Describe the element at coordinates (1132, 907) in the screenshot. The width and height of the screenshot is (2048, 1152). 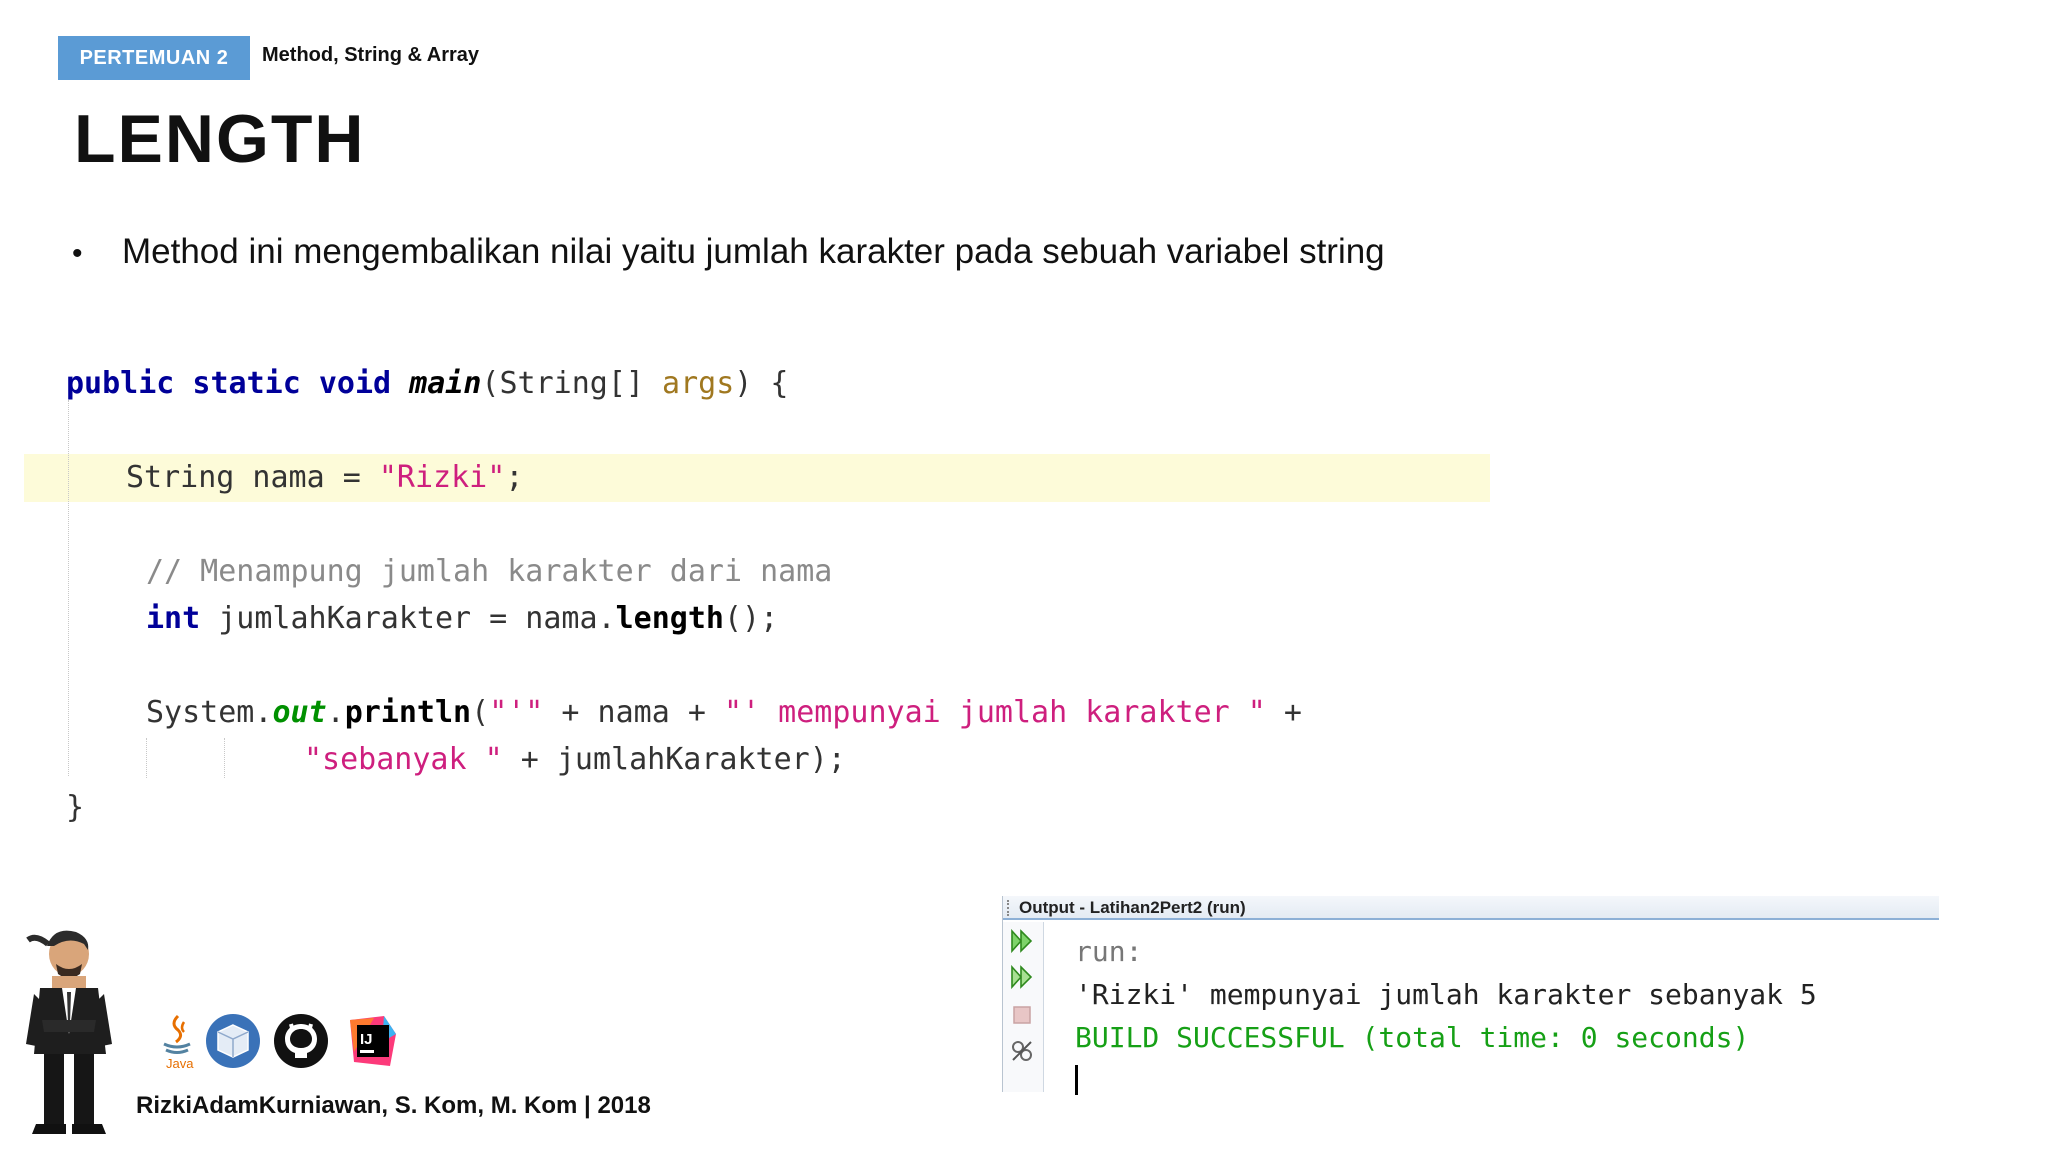
I see `output-panel-title: Output - Latihan2Pert2 (run)` at that location.